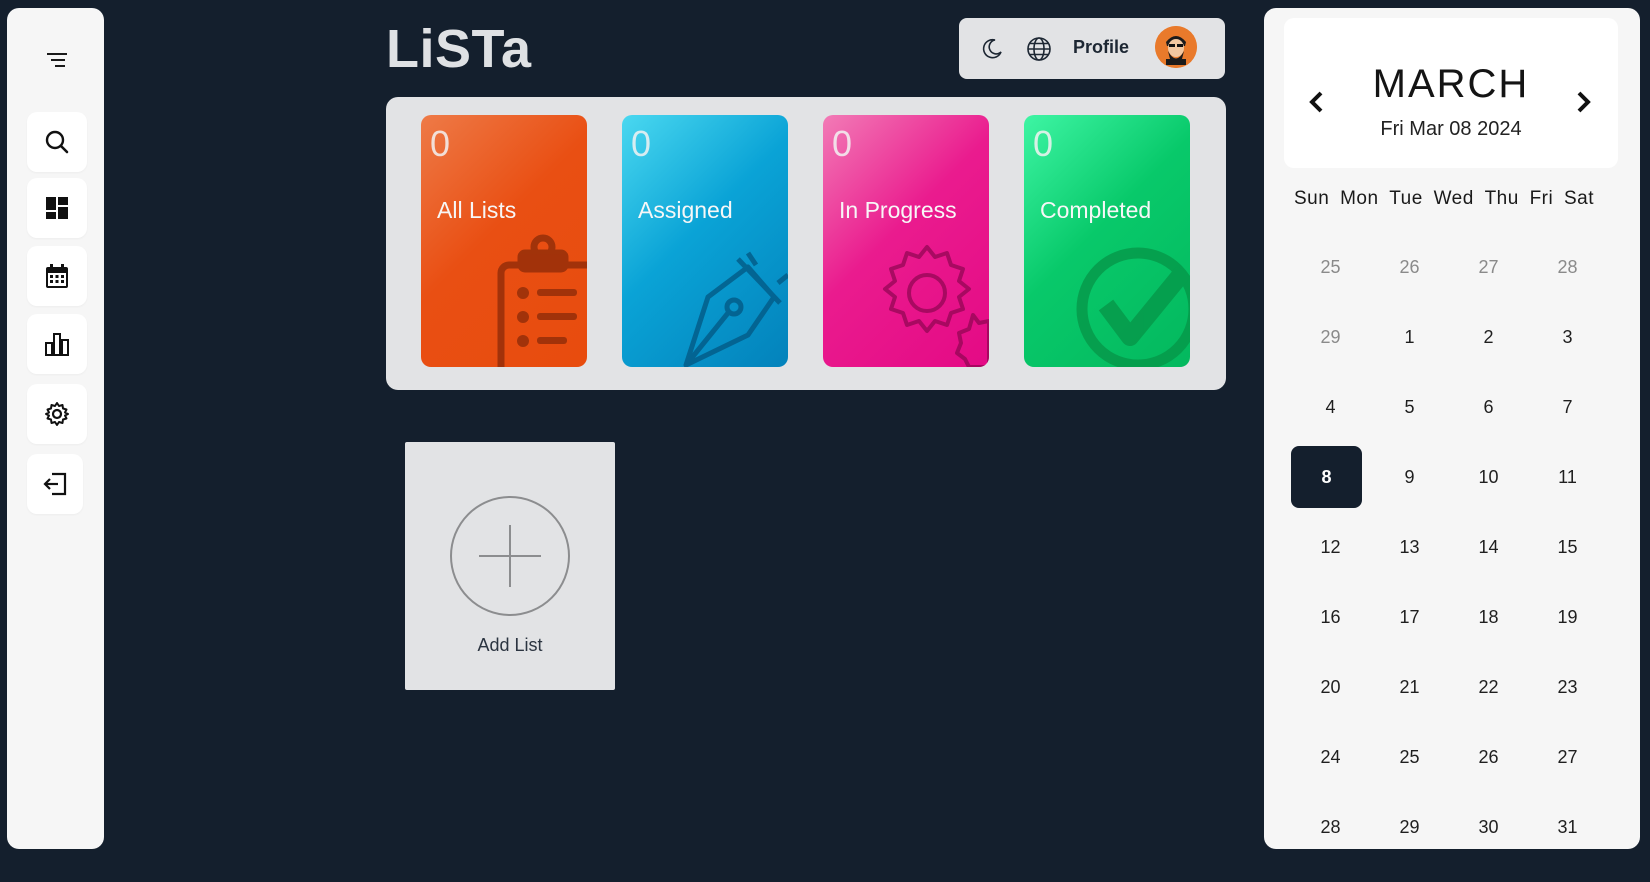 This screenshot has height=882, width=1650. I want to click on calendar-day-selected: 8, so click(1326, 477).